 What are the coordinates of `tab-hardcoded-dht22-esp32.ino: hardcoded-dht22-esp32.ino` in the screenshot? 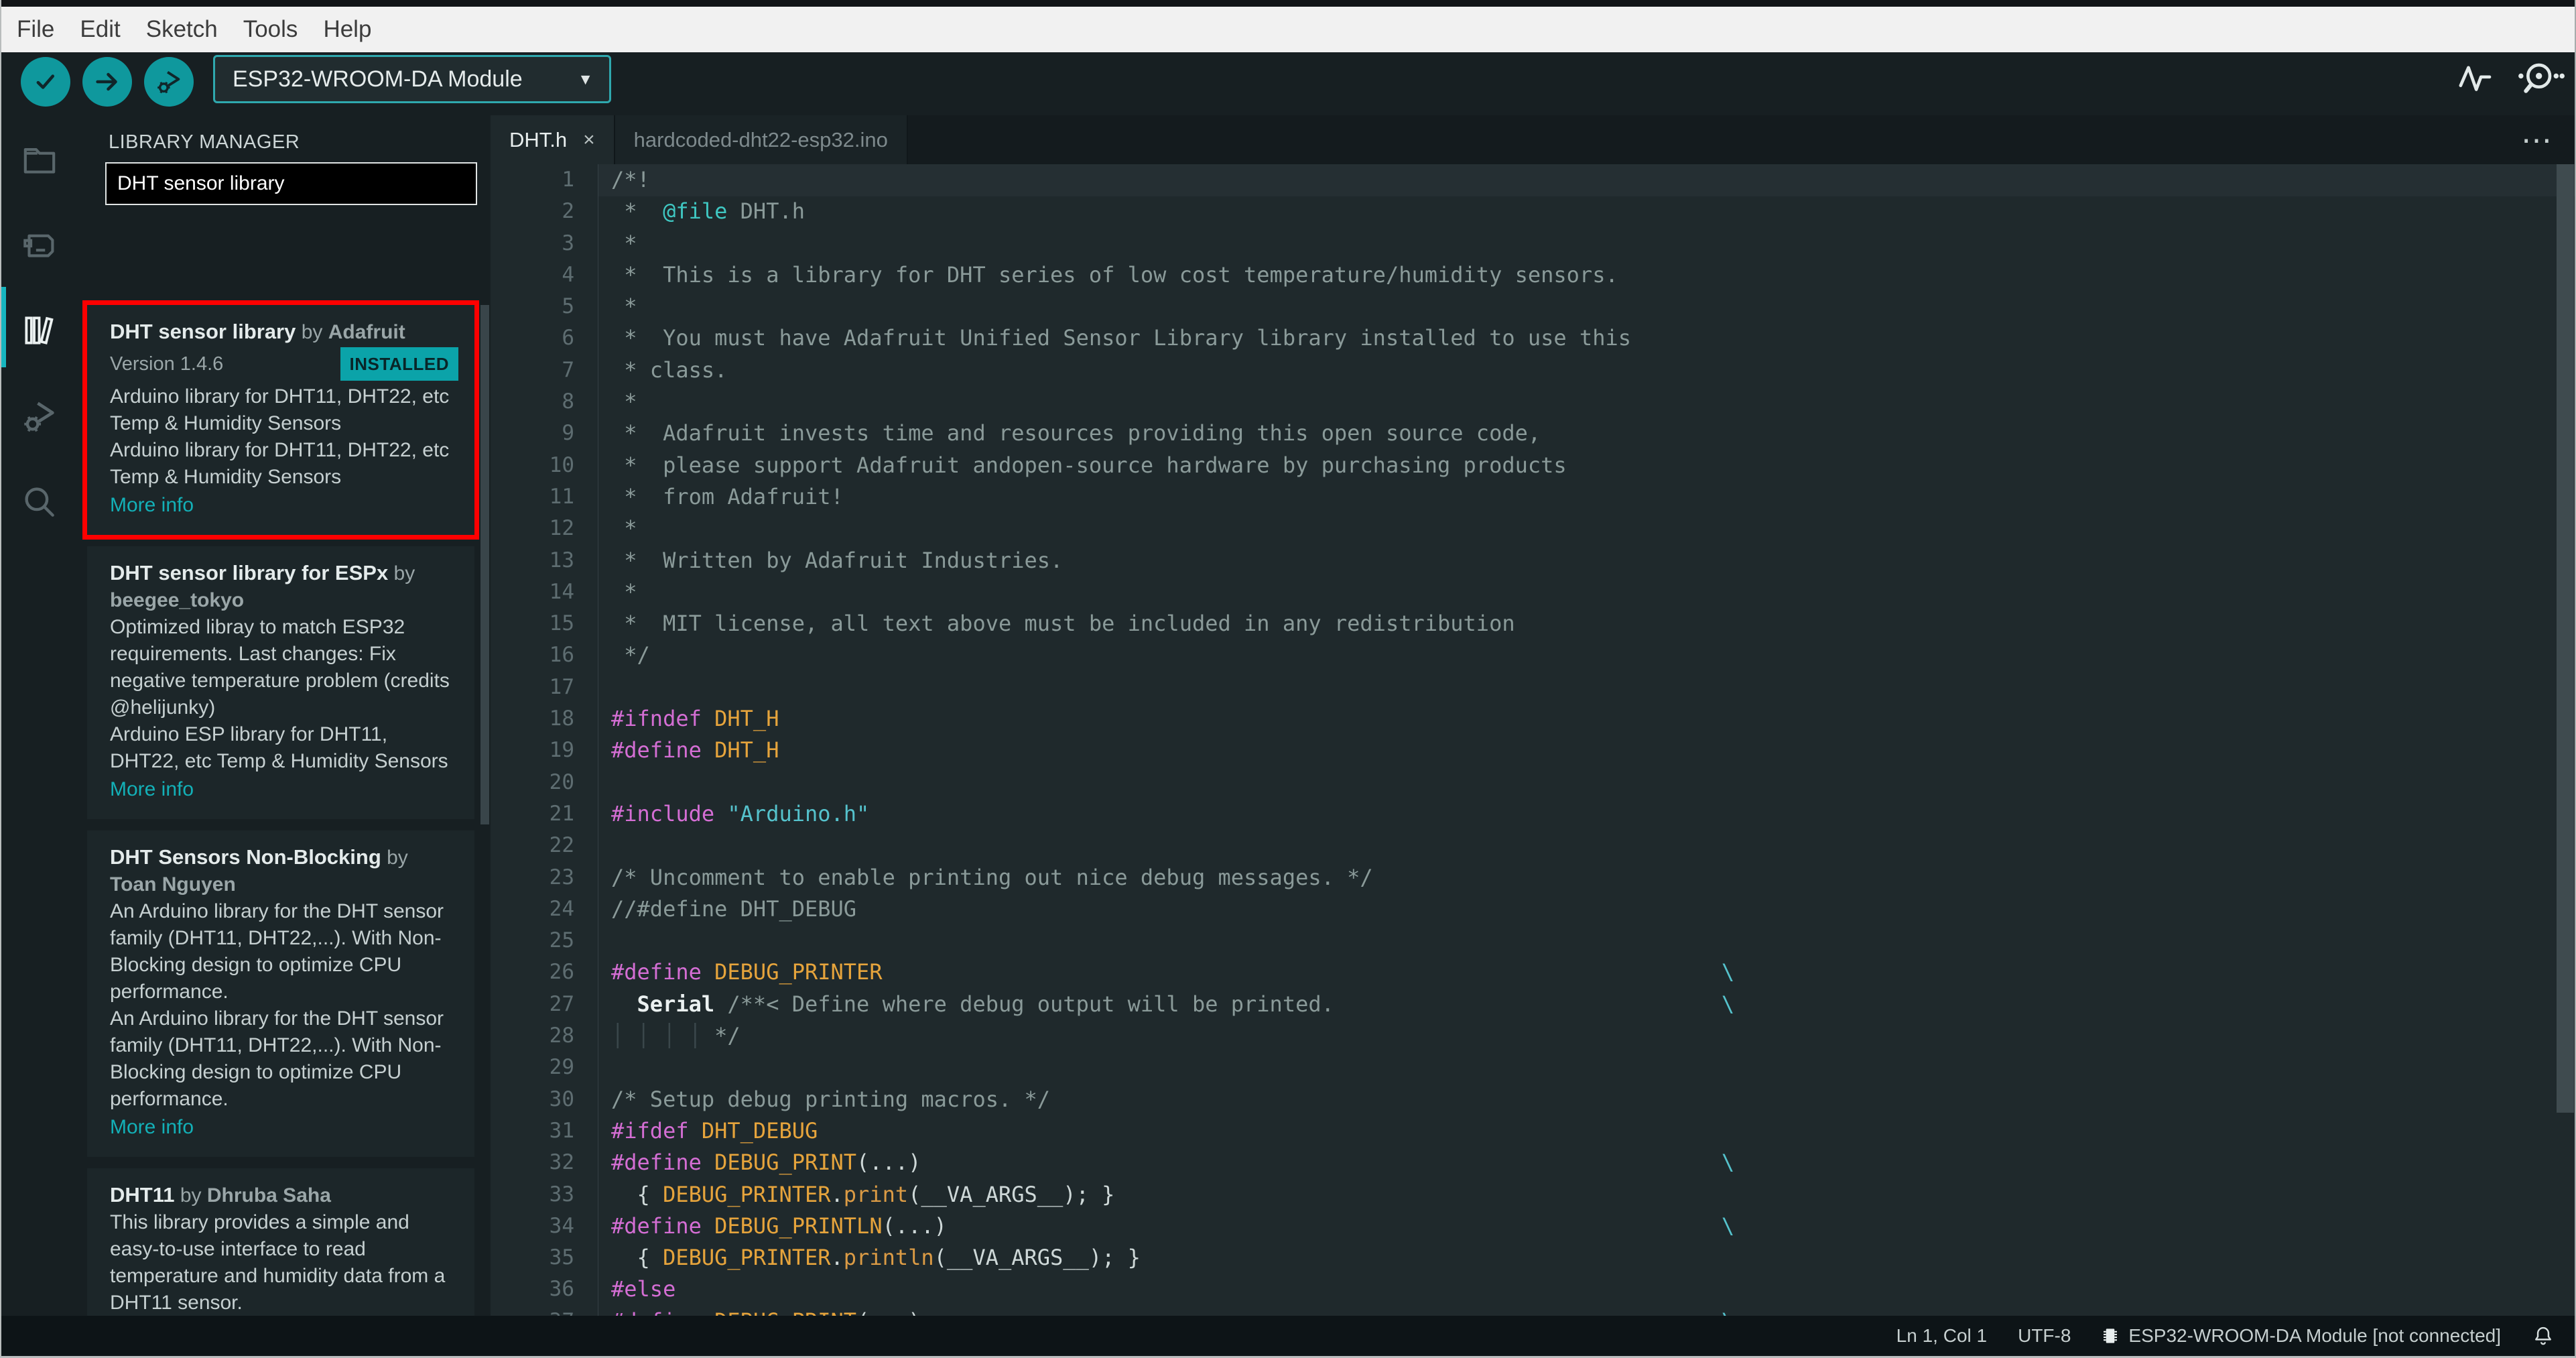 It's located at (761, 139).